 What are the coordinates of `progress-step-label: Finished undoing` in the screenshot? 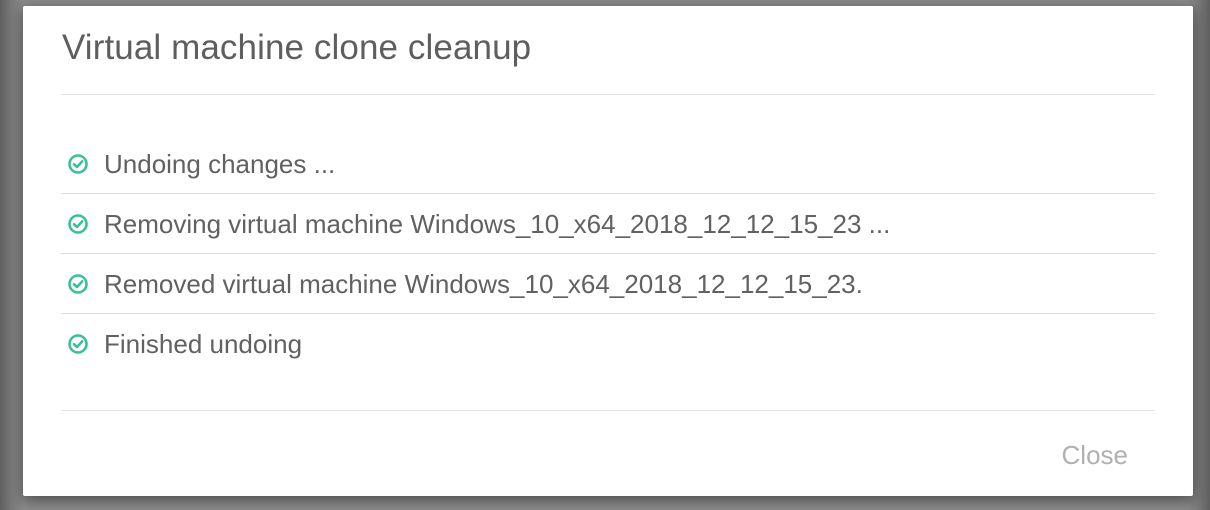 It's located at (203, 344).